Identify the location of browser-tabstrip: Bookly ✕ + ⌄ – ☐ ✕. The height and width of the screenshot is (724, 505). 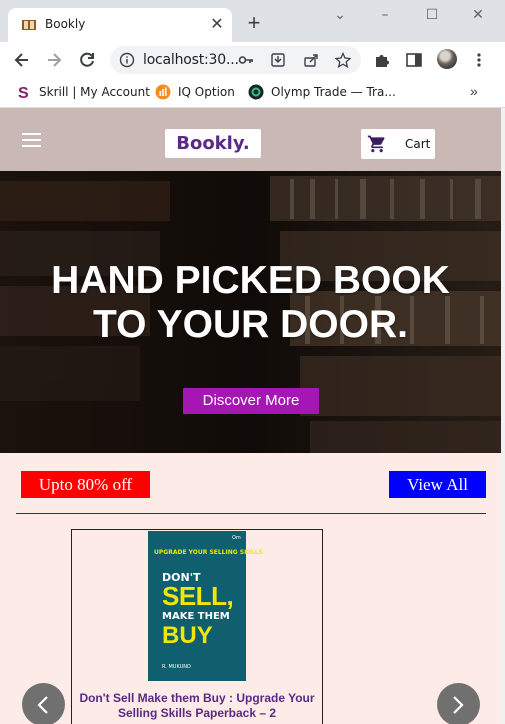
(252, 21).